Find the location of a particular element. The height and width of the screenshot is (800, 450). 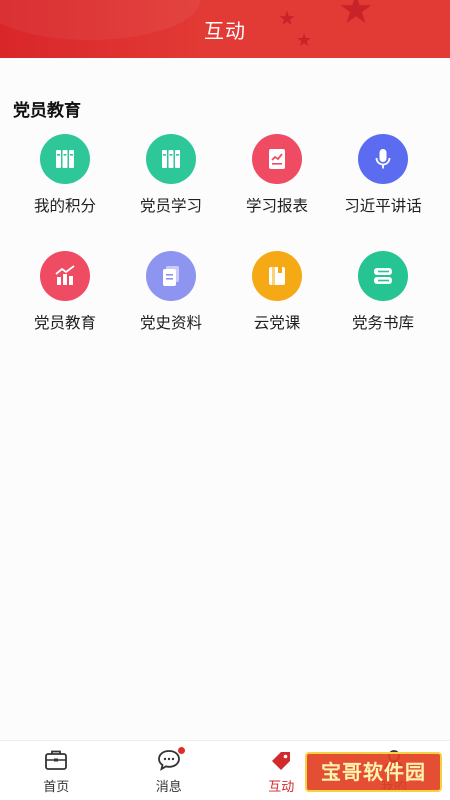

grid-row: 党员教育 党史资料 云党课 党务书库 is located at coordinates (225, 309).